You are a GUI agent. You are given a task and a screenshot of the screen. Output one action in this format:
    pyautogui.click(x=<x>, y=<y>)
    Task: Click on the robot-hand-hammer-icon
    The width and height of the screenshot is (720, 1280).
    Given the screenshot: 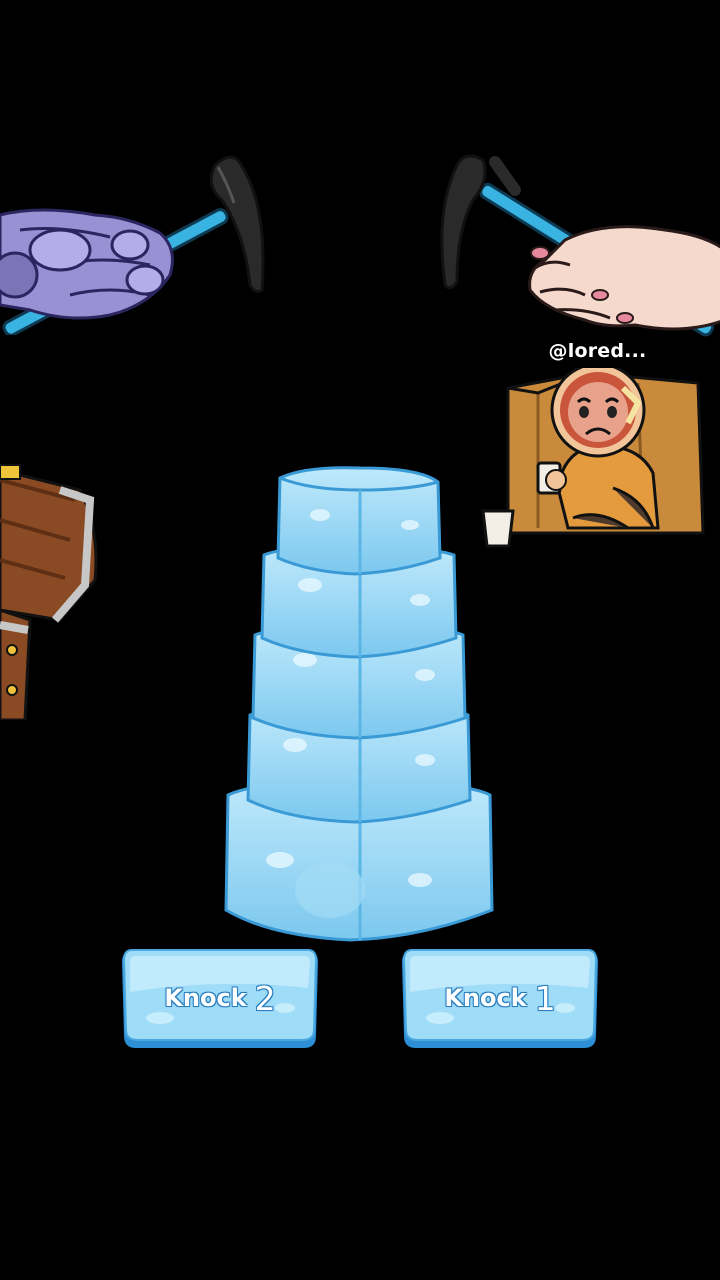 What is the action you would take?
    pyautogui.click(x=132, y=245)
    